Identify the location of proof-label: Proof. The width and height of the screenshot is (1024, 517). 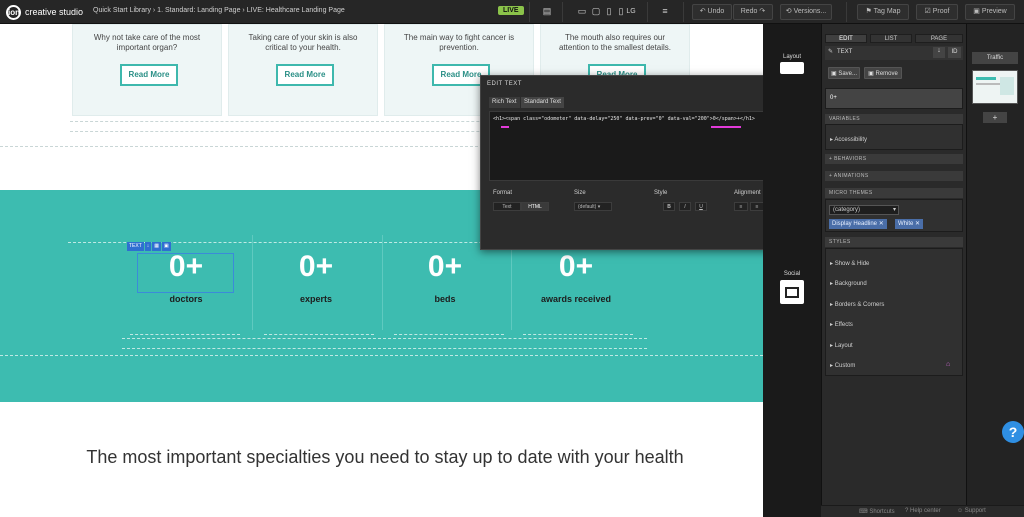
(941, 11).